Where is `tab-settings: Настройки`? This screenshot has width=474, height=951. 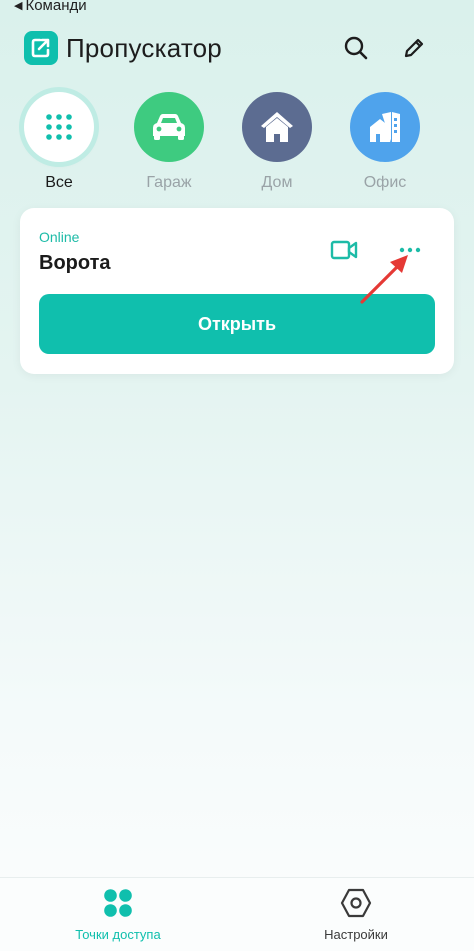
tab-settings: Настройки is located at coordinates (356, 914).